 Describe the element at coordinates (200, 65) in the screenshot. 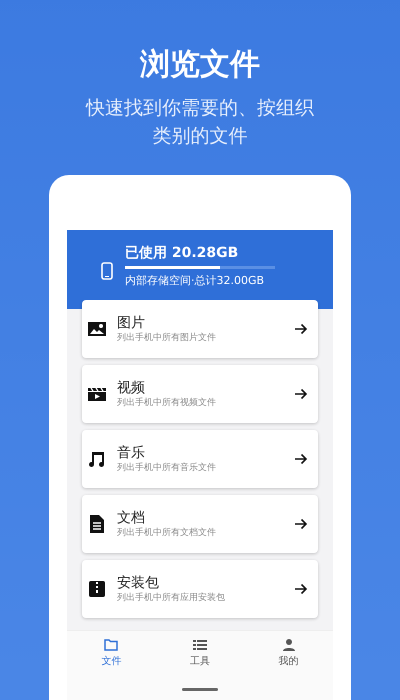

I see `headline: 浏览文件` at that location.